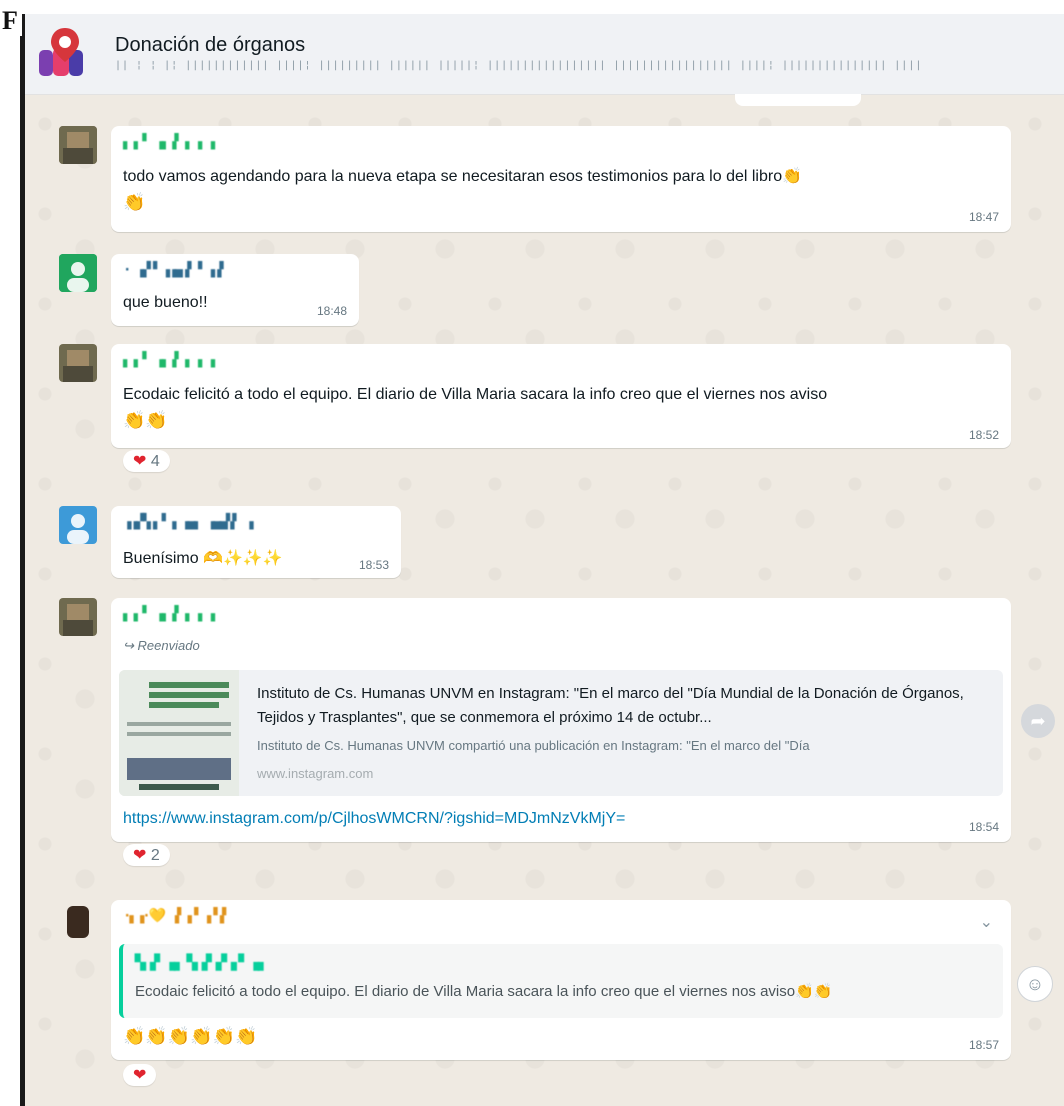 Image resolution: width=1064 pixels, height=1106 pixels. What do you see at coordinates (155, 855) in the screenshot?
I see `reaction-count: 2` at bounding box center [155, 855].